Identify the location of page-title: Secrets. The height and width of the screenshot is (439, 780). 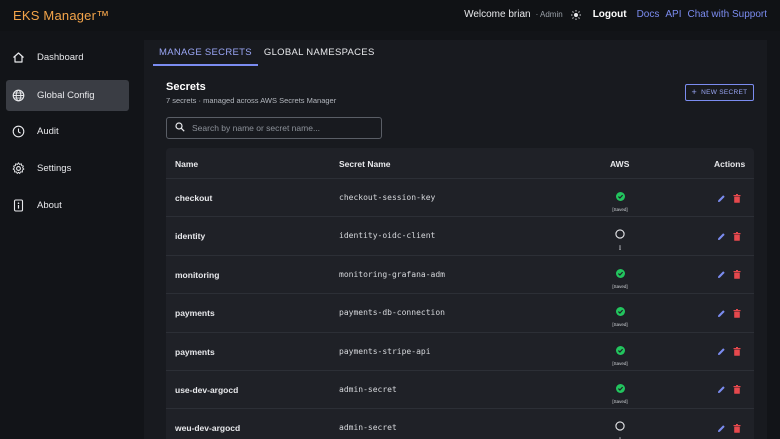
(186, 87).